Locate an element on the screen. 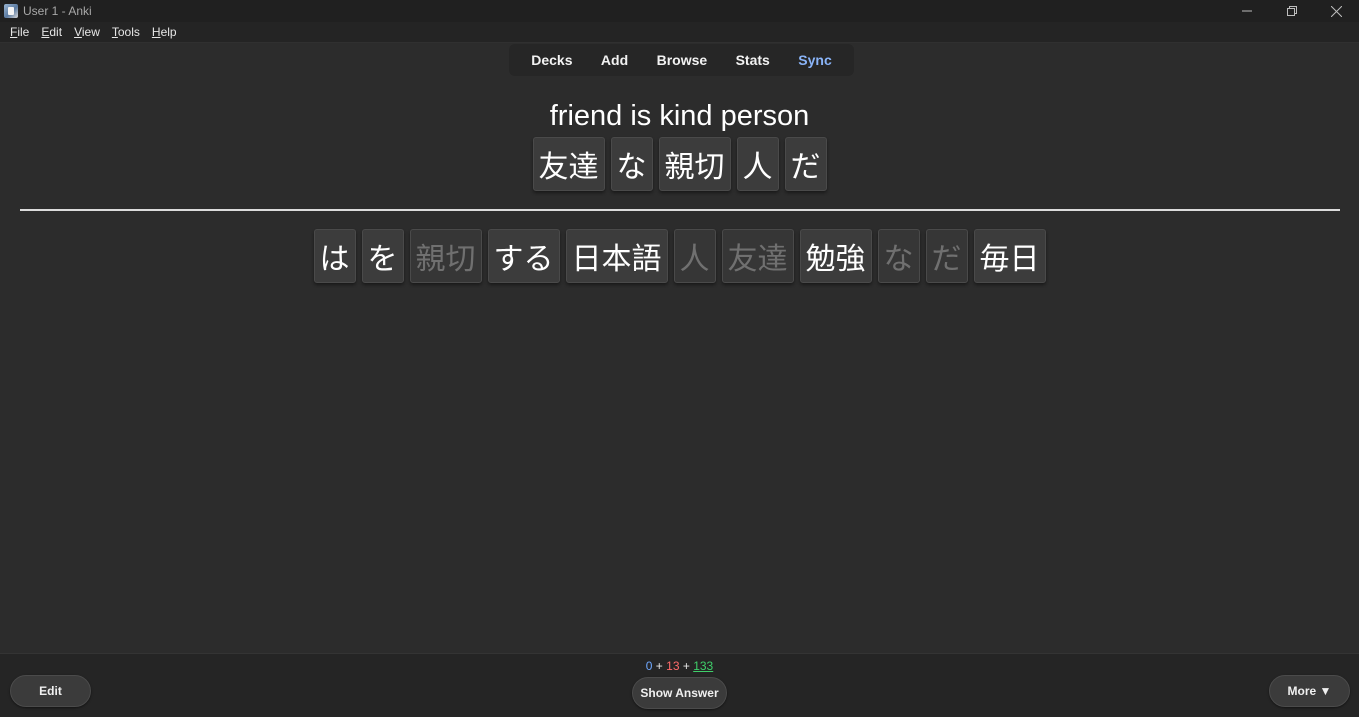 Image resolution: width=1359 pixels, height=717 pixels. menu-view-mnemonic: V is located at coordinates (78, 31).